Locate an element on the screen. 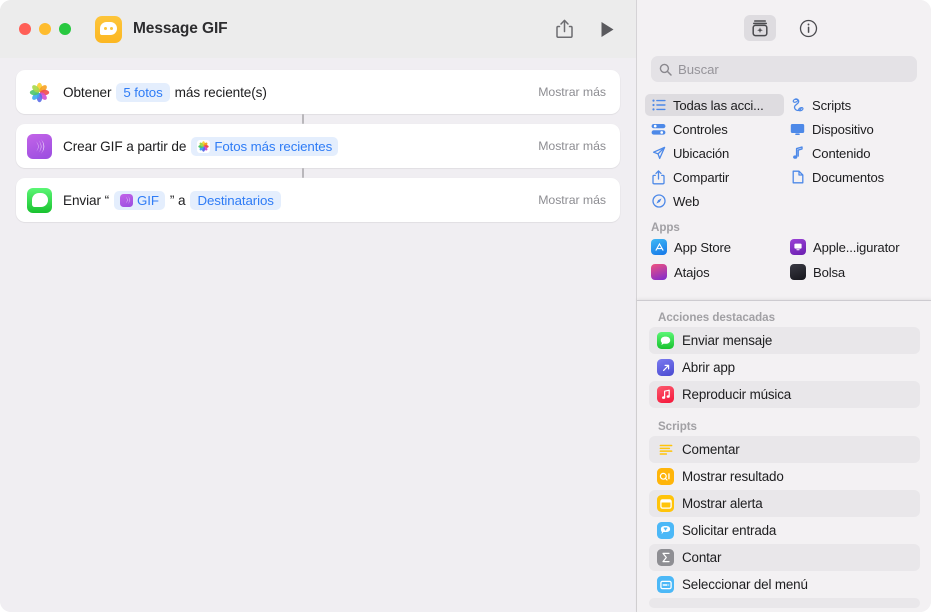 The image size is (931, 612). action-text: Obtener 5 fotos más reciente(s) is located at coordinates (165, 92).